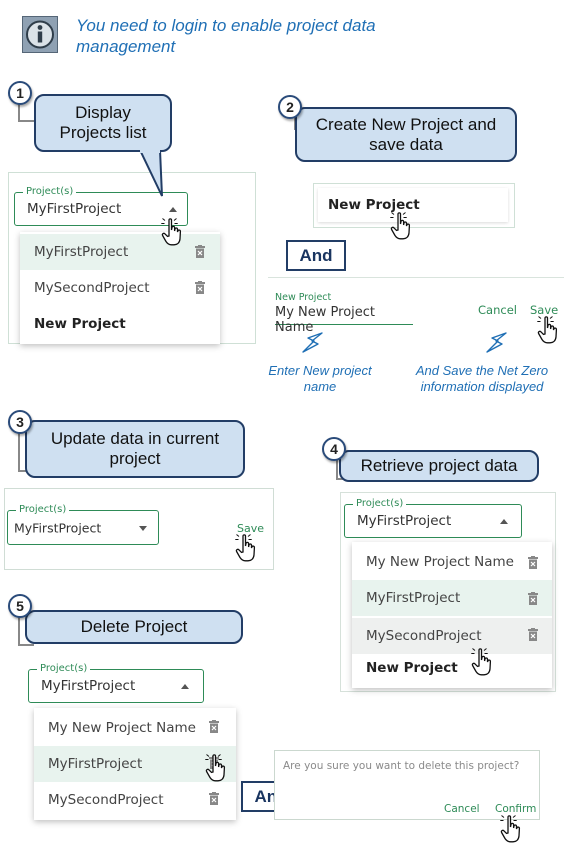  I want to click on step2-number: 2, so click(290, 107).